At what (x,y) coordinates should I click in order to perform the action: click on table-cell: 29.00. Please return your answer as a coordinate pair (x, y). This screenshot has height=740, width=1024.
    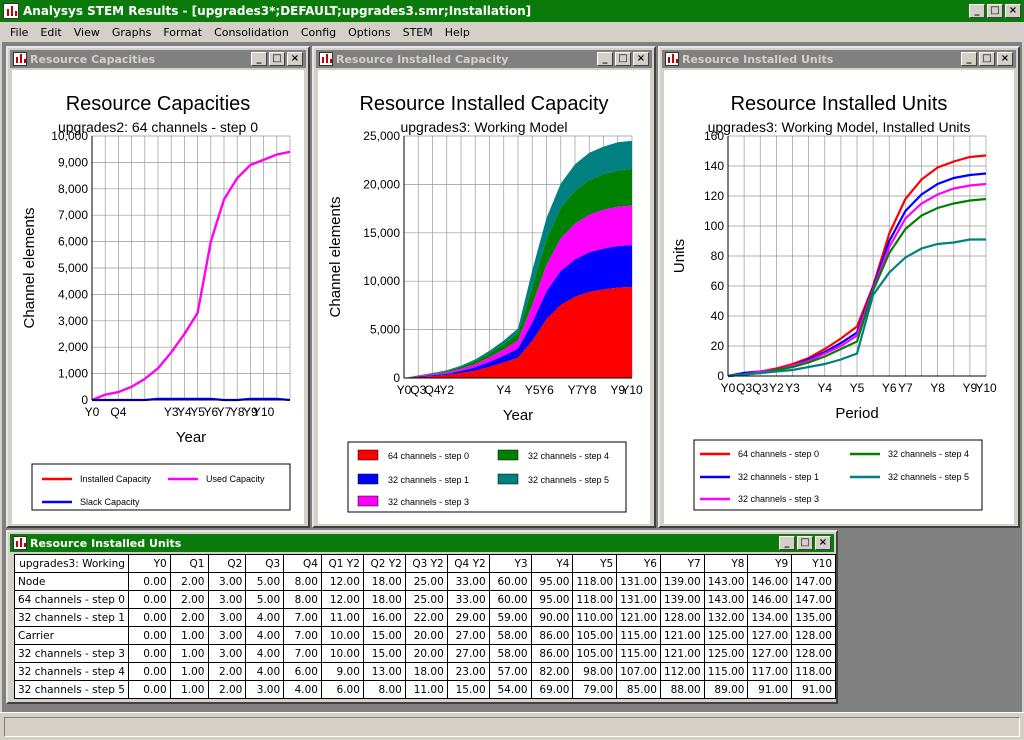
    Looking at the image, I should click on (468, 617).